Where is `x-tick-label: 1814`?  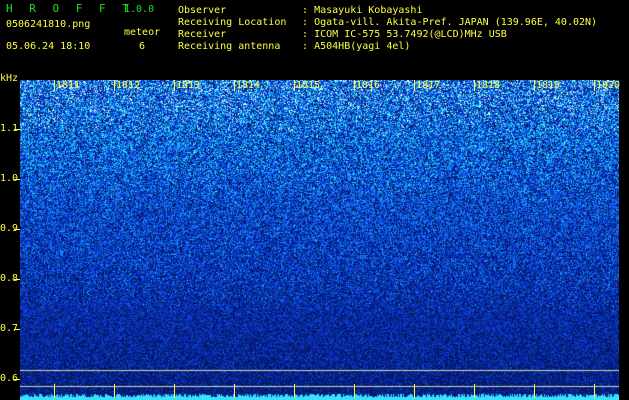
x-tick-label: 1814 is located at coordinates (248, 85).